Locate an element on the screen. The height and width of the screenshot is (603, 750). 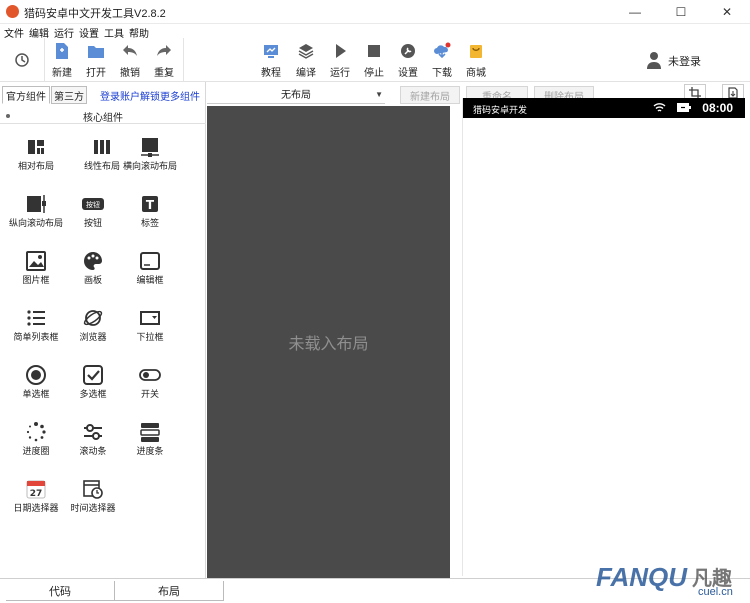
site-watermark: FANQU 凡趣 cuel.cn is located at coordinates (668, 578).